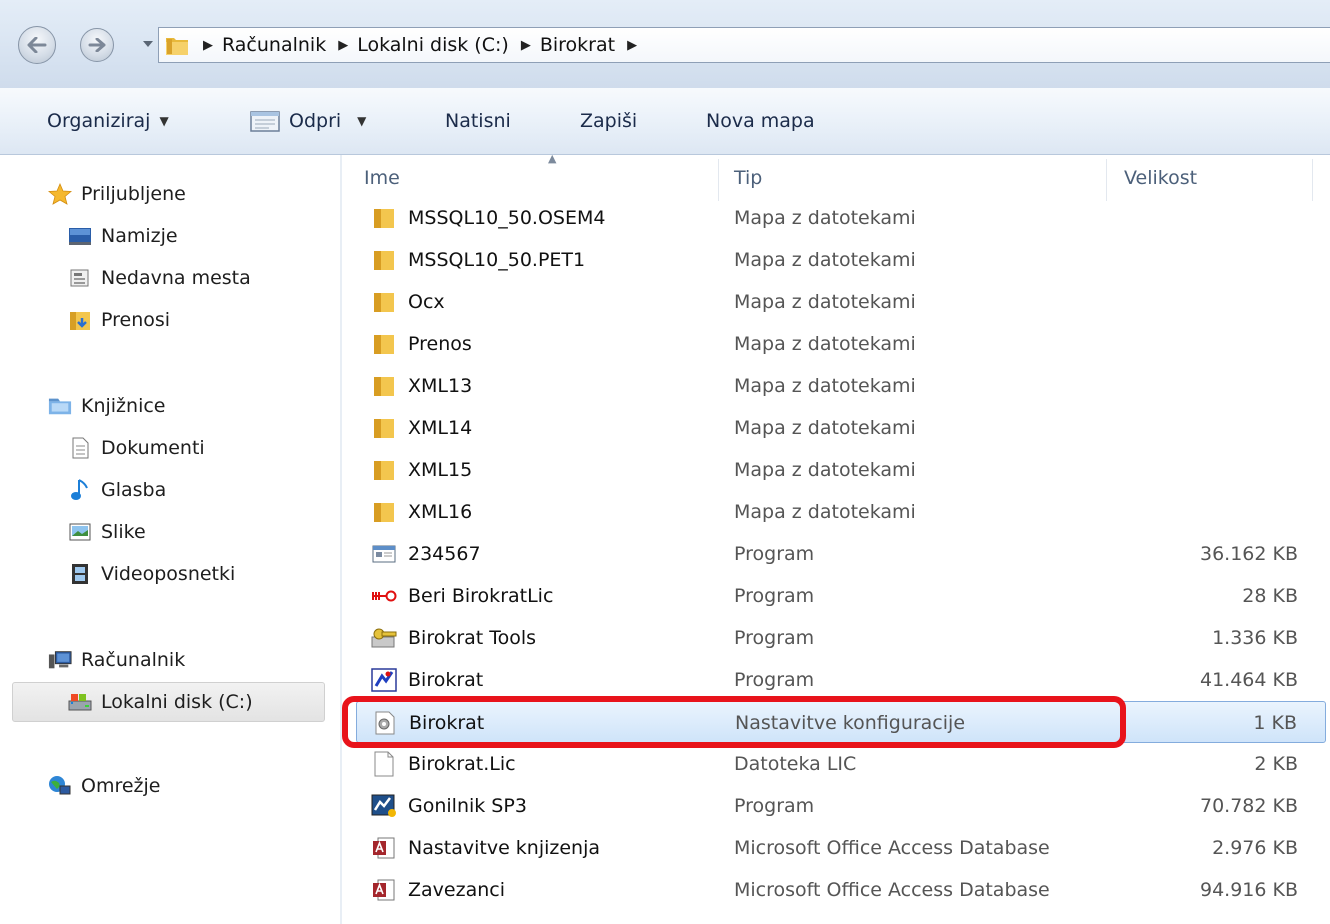  Describe the element at coordinates (542, 176) in the screenshot. I see `column-header-name: ▲ Ime` at that location.